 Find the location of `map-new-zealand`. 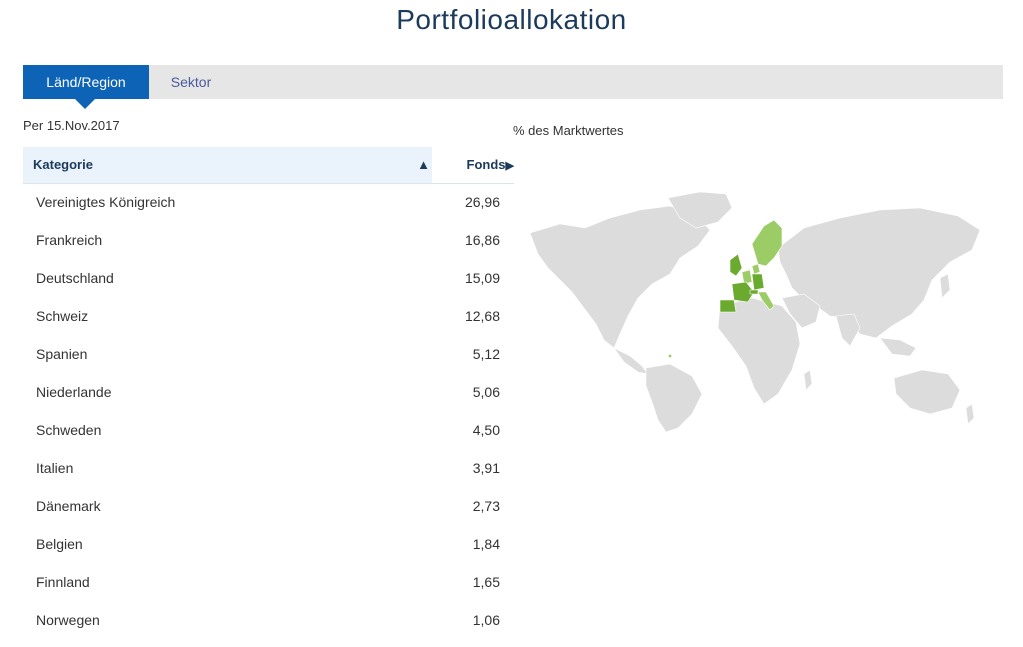

map-new-zealand is located at coordinates (970, 414).